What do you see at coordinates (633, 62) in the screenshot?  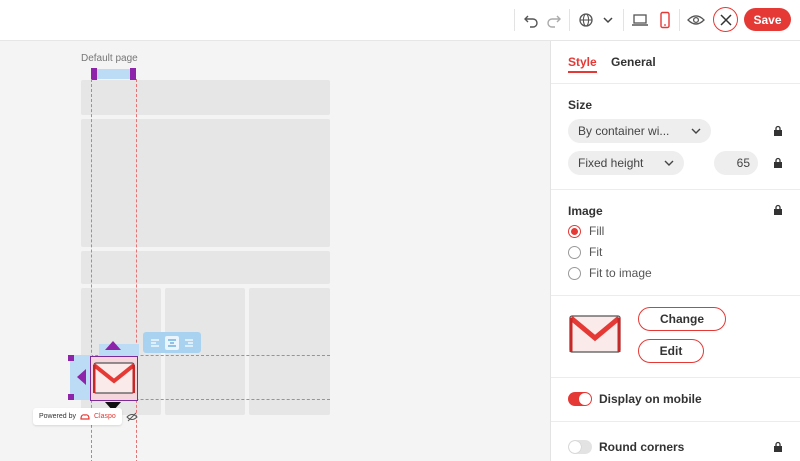 I see `tab-general: General` at bounding box center [633, 62].